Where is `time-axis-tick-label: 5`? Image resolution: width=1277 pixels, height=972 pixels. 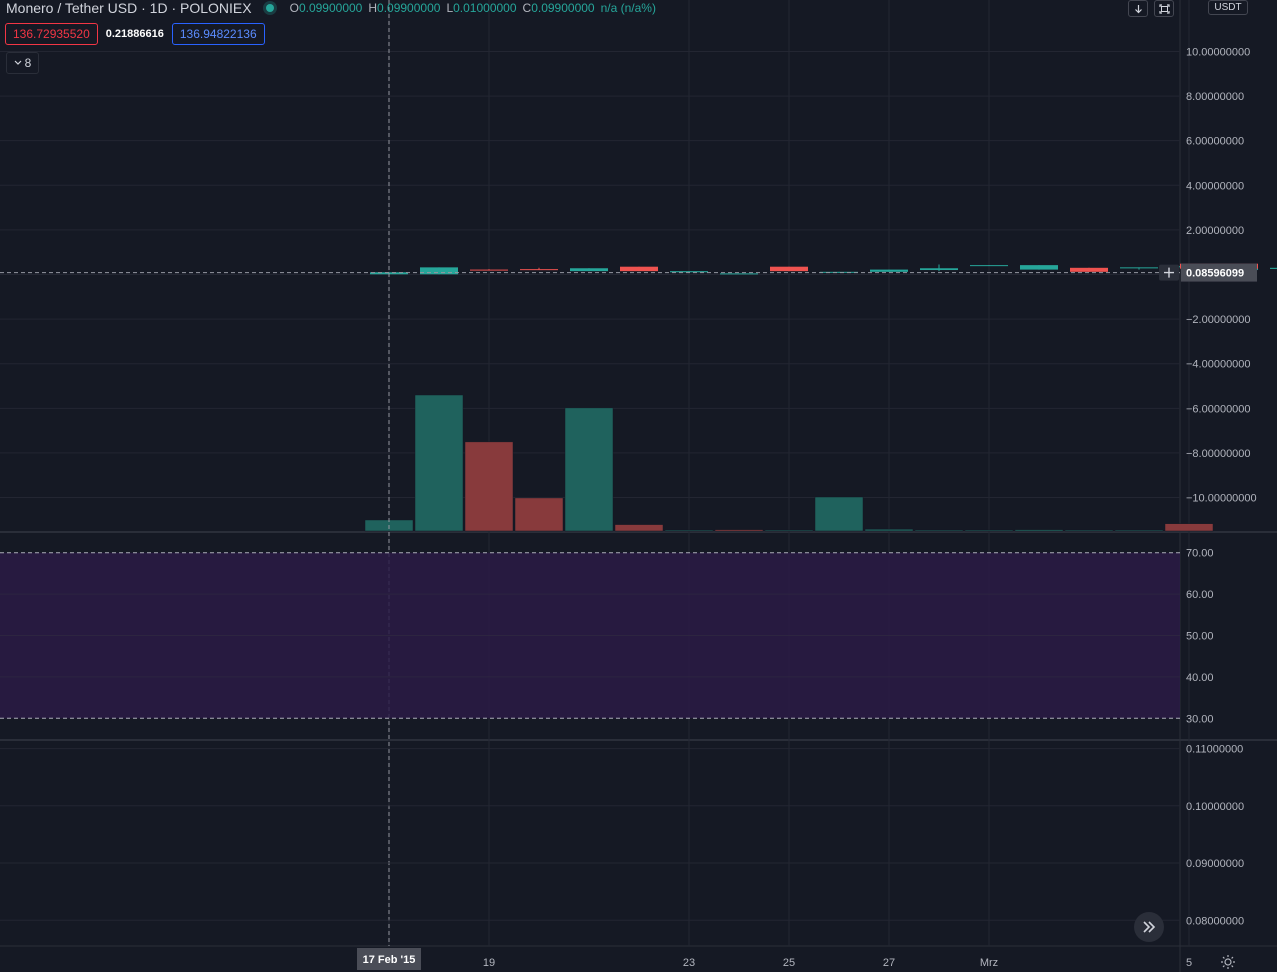
time-axis-tick-label: 5 is located at coordinates (1189, 963).